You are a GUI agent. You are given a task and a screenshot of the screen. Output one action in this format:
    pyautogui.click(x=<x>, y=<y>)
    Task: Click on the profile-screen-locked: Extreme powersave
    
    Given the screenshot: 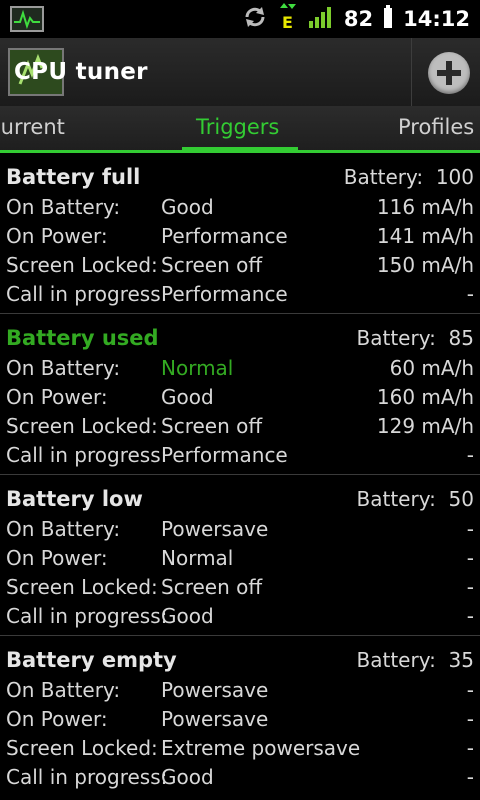 What is the action you would take?
    pyautogui.click(x=261, y=748)
    